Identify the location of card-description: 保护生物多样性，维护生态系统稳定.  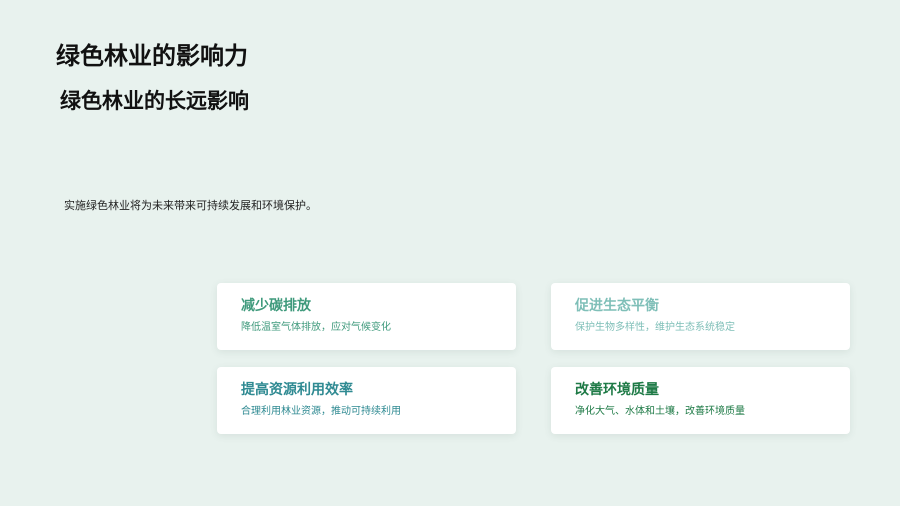
(655, 327).